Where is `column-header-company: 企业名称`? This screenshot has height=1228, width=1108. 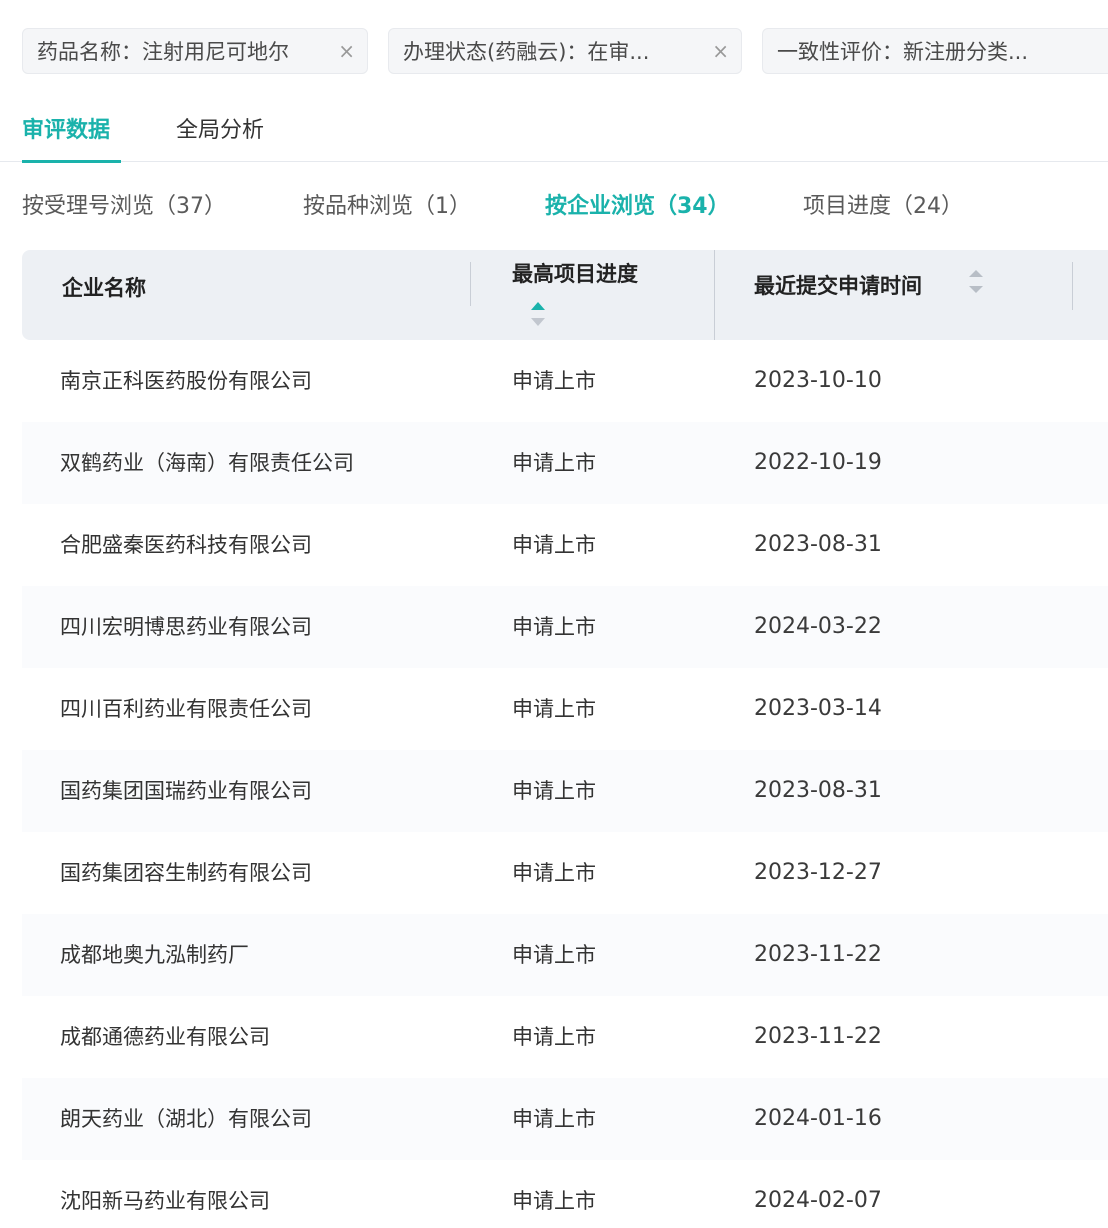
column-header-company: 企业名称 is located at coordinates (104, 287).